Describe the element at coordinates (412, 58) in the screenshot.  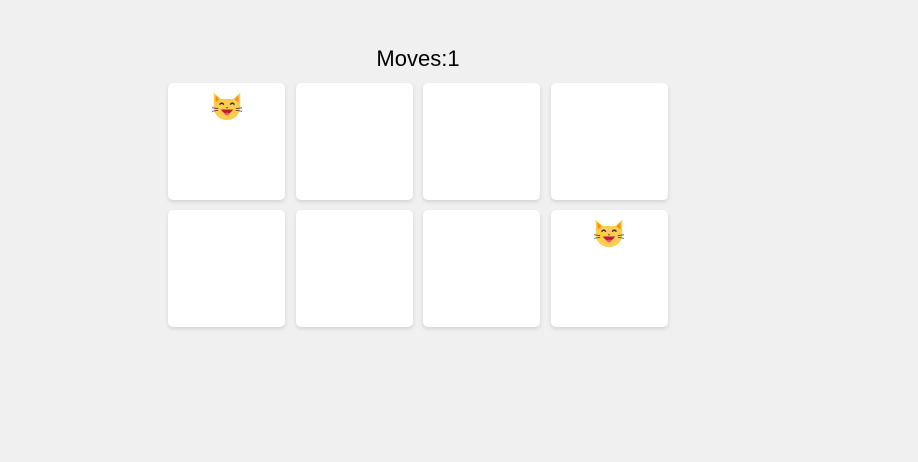
I see `moves-label: Moves:` at that location.